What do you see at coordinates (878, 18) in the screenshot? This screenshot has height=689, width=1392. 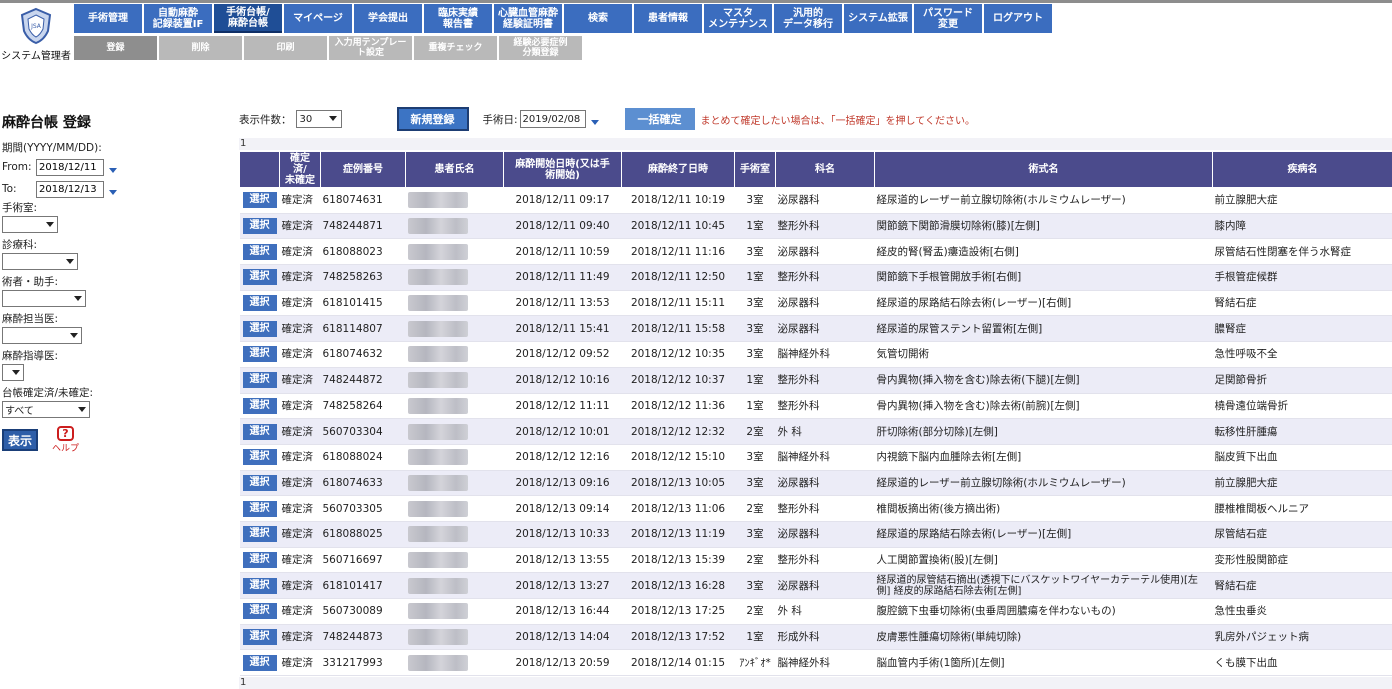 I see `nav-item-11: システム拡張` at bounding box center [878, 18].